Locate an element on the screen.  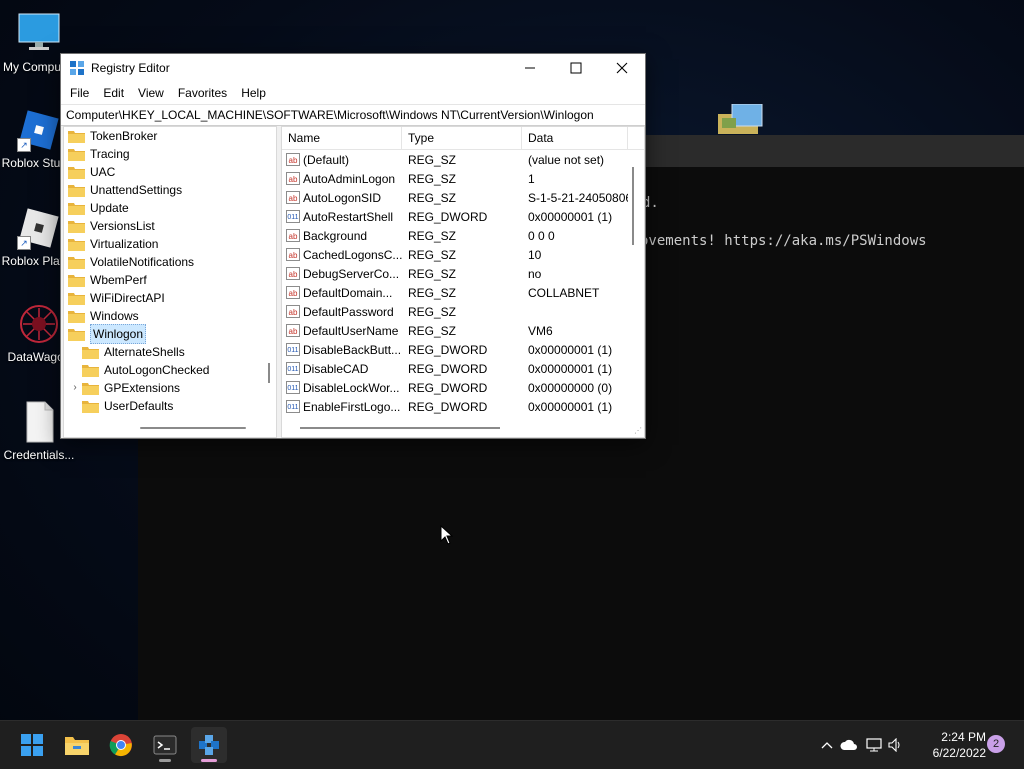
window-title: Registry Editor is located at coordinates (130, 68).